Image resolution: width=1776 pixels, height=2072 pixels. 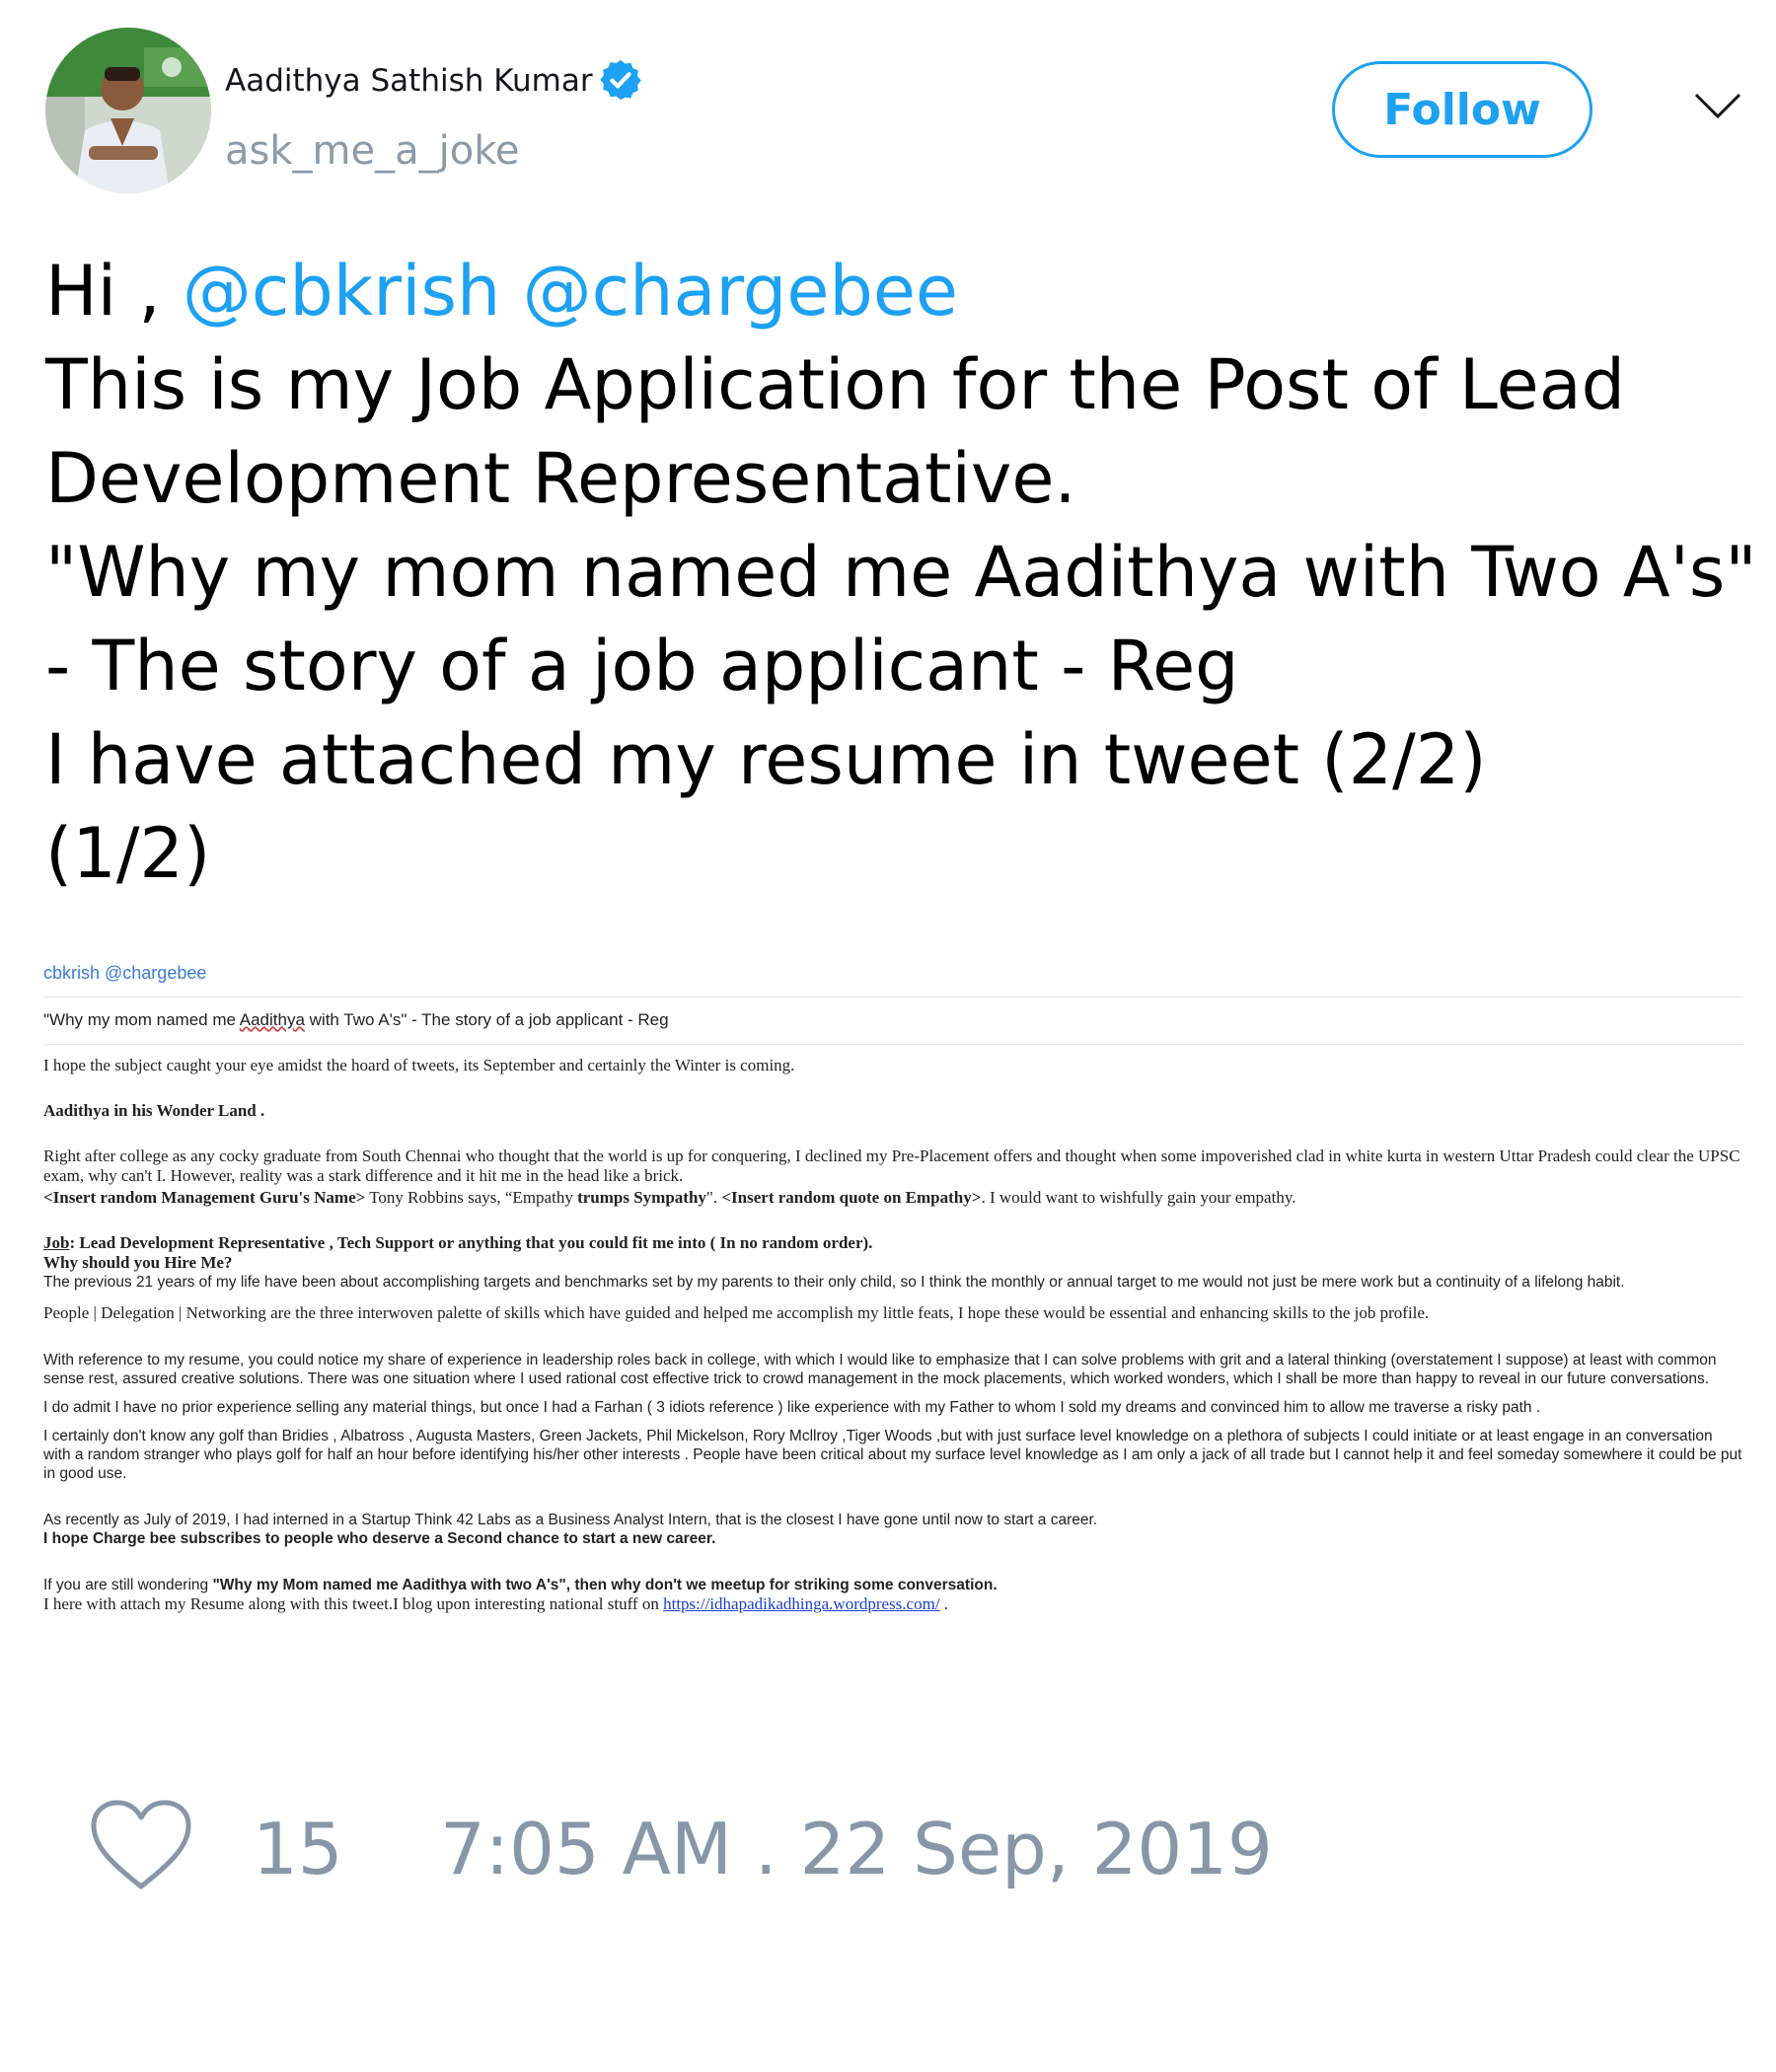 What do you see at coordinates (801, 1603) in the screenshot?
I see `blog-link: https://idhapadikadhinga.wordpress.com/` at bounding box center [801, 1603].